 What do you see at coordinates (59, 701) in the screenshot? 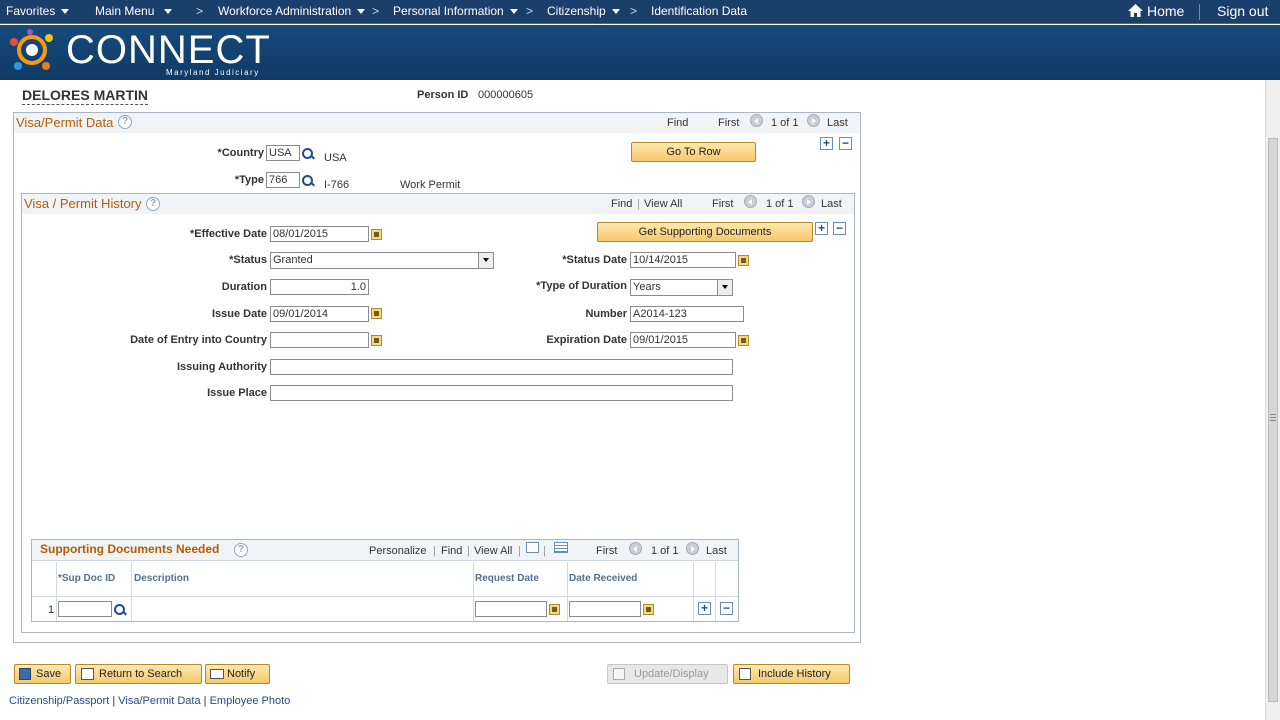
I see `citizenship-passport-link: Citizenship/Passport` at bounding box center [59, 701].